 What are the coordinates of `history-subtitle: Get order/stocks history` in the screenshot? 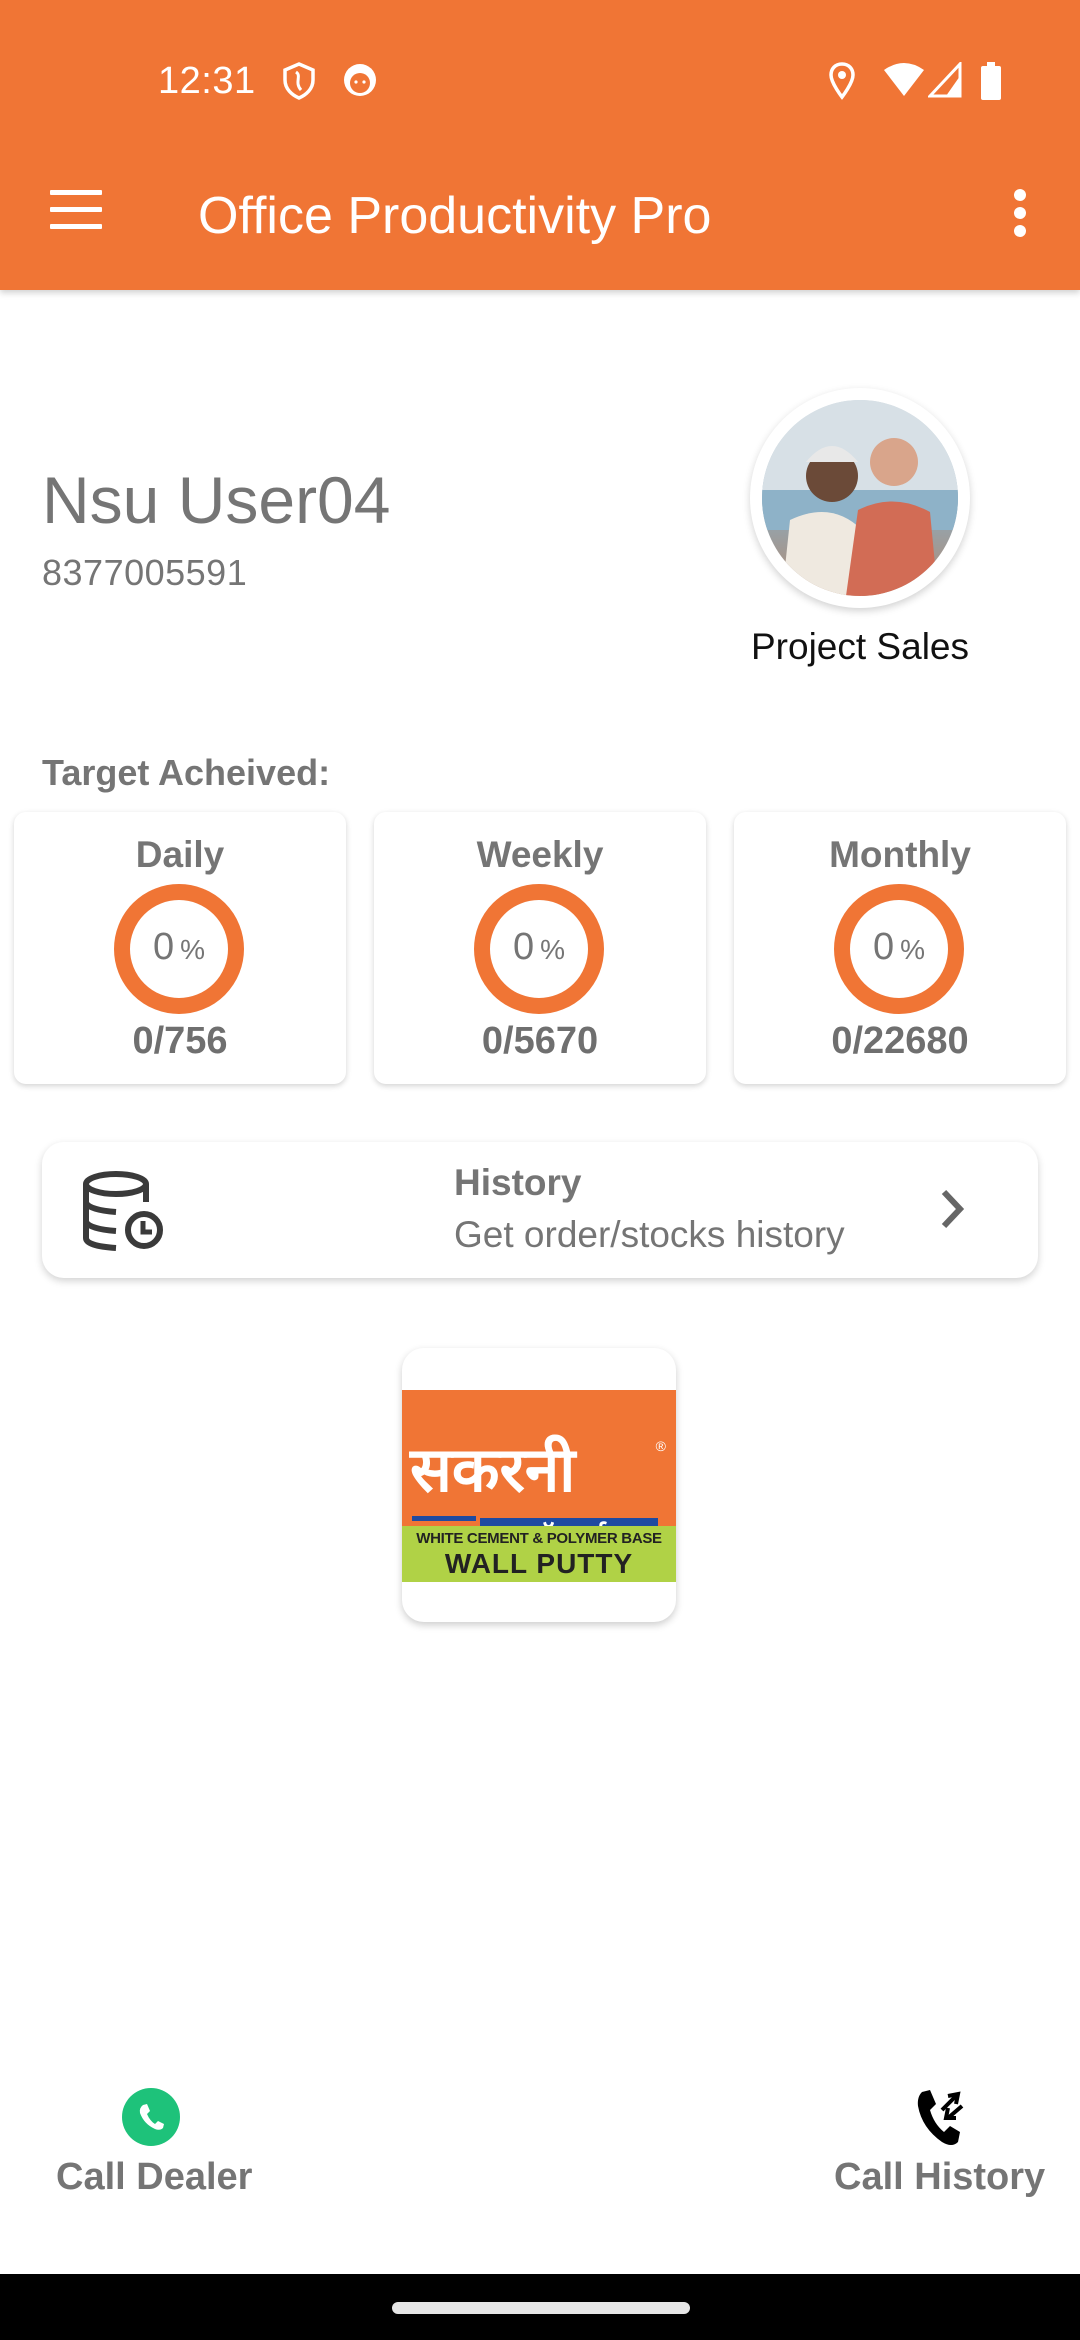 It's located at (649, 1234).